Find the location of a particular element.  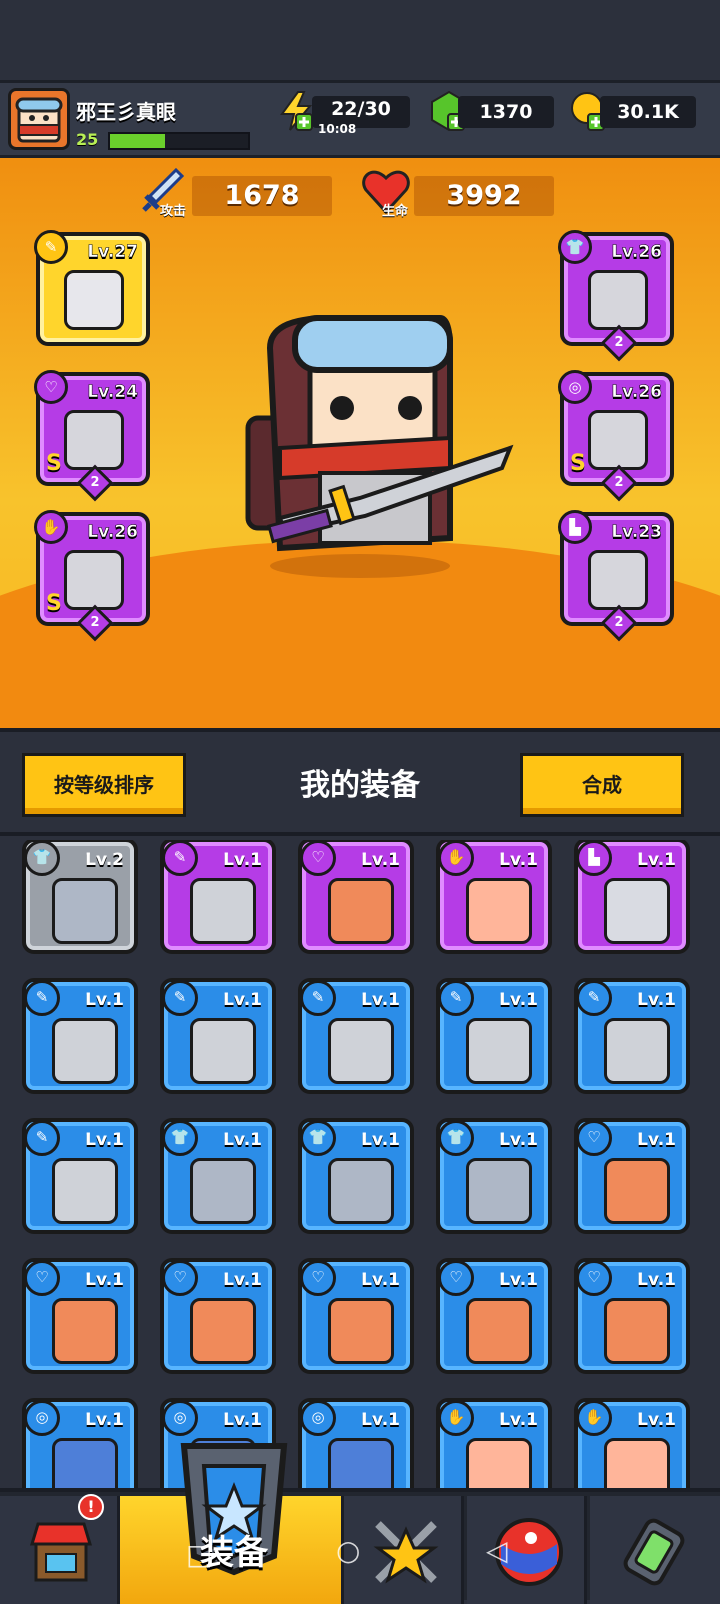

equipped-slot-glove: ✋ Lv.26 S 2 is located at coordinates (92, 576).